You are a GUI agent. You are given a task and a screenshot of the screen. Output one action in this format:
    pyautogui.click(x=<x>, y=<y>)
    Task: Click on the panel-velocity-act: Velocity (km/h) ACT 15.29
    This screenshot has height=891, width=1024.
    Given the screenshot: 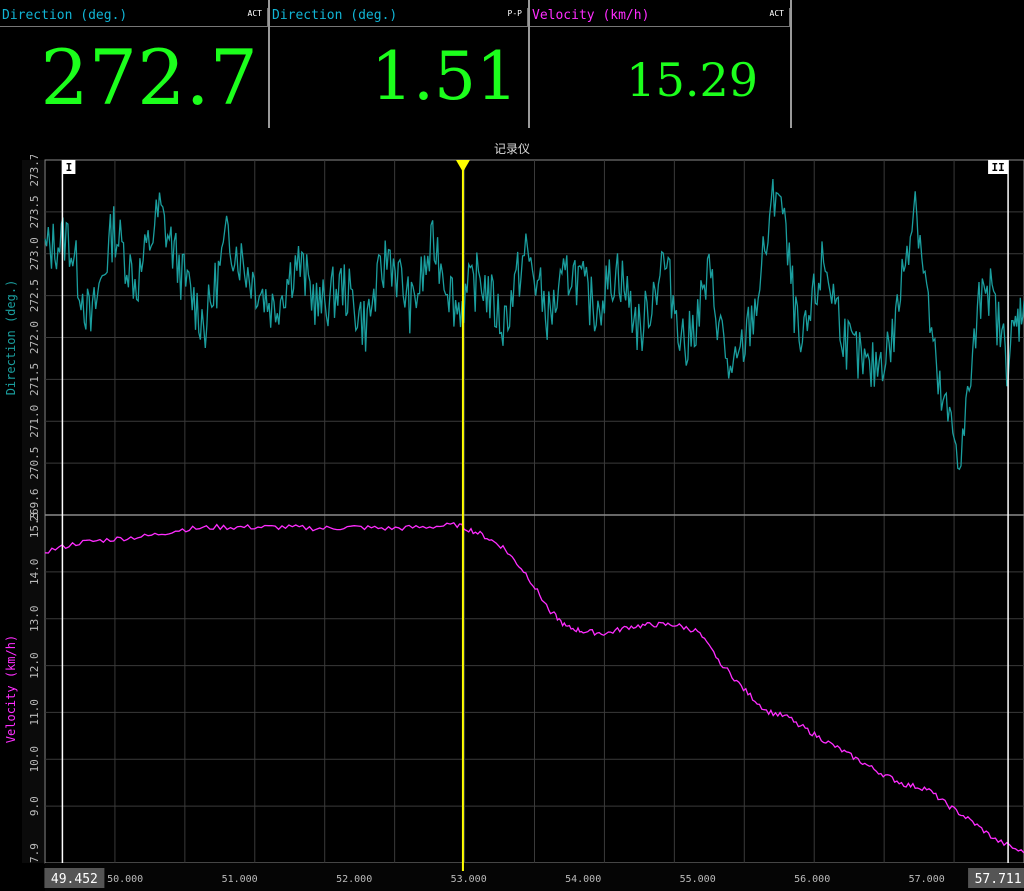 What is the action you would take?
    pyautogui.click(x=661, y=64)
    